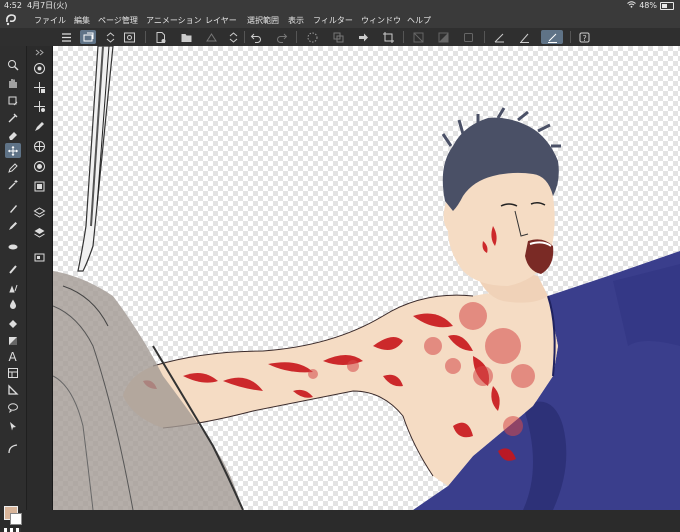 The image size is (680, 532). What do you see at coordinates (174, 20) in the screenshot?
I see `menu-animation: アニメーション` at bounding box center [174, 20].